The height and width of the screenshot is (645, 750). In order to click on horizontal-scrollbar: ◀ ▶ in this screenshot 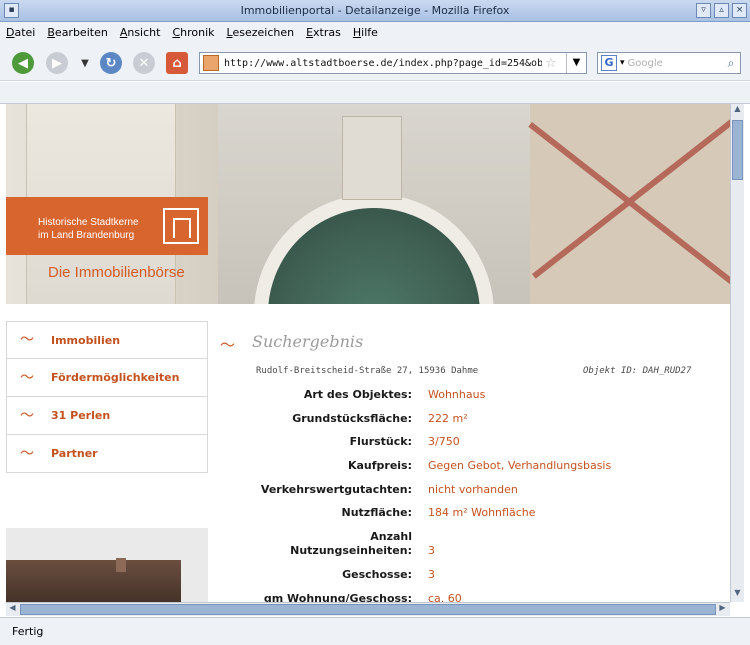, I will do `click(368, 609)`.